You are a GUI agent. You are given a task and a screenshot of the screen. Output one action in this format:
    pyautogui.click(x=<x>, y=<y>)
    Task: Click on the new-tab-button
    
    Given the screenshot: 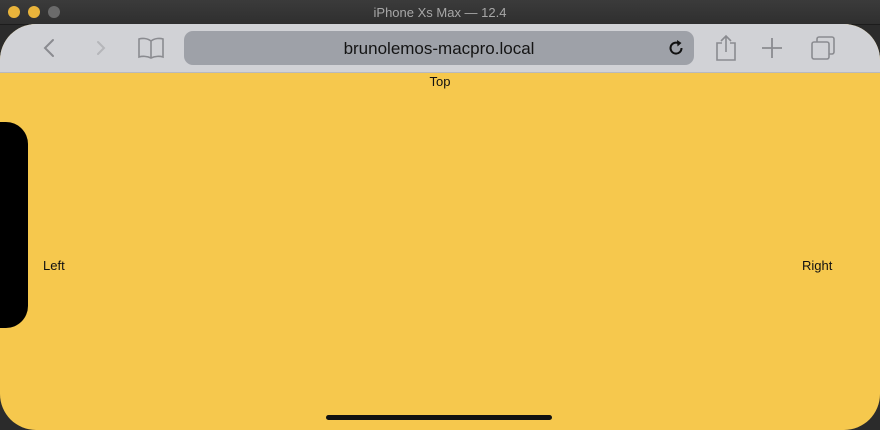 What is the action you would take?
    pyautogui.click(x=772, y=48)
    